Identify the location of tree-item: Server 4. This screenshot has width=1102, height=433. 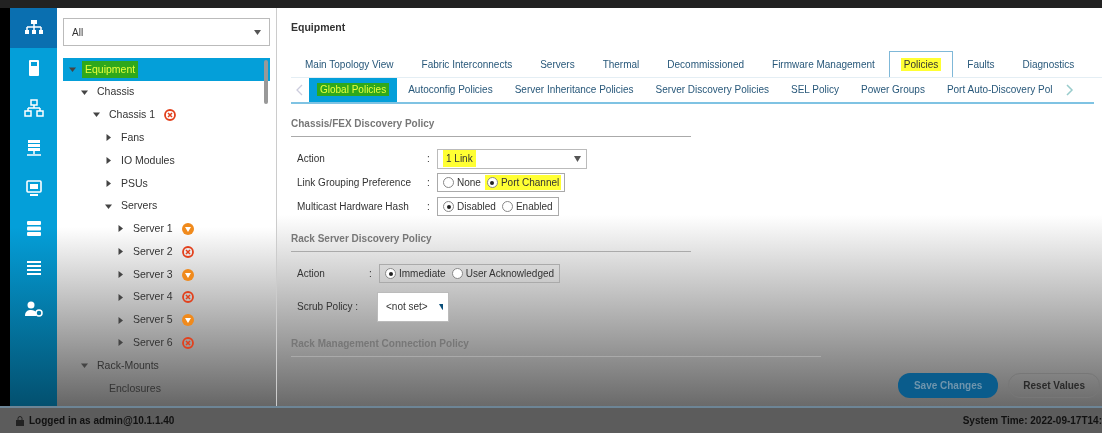
(166, 297).